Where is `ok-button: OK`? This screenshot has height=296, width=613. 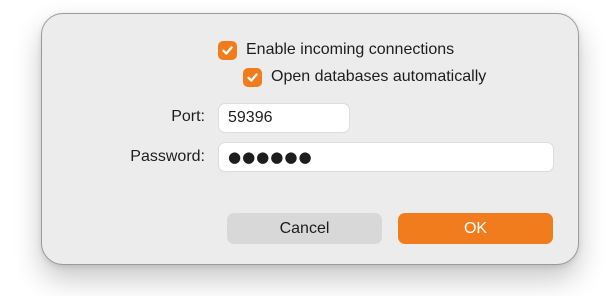 ok-button: OK is located at coordinates (475, 228).